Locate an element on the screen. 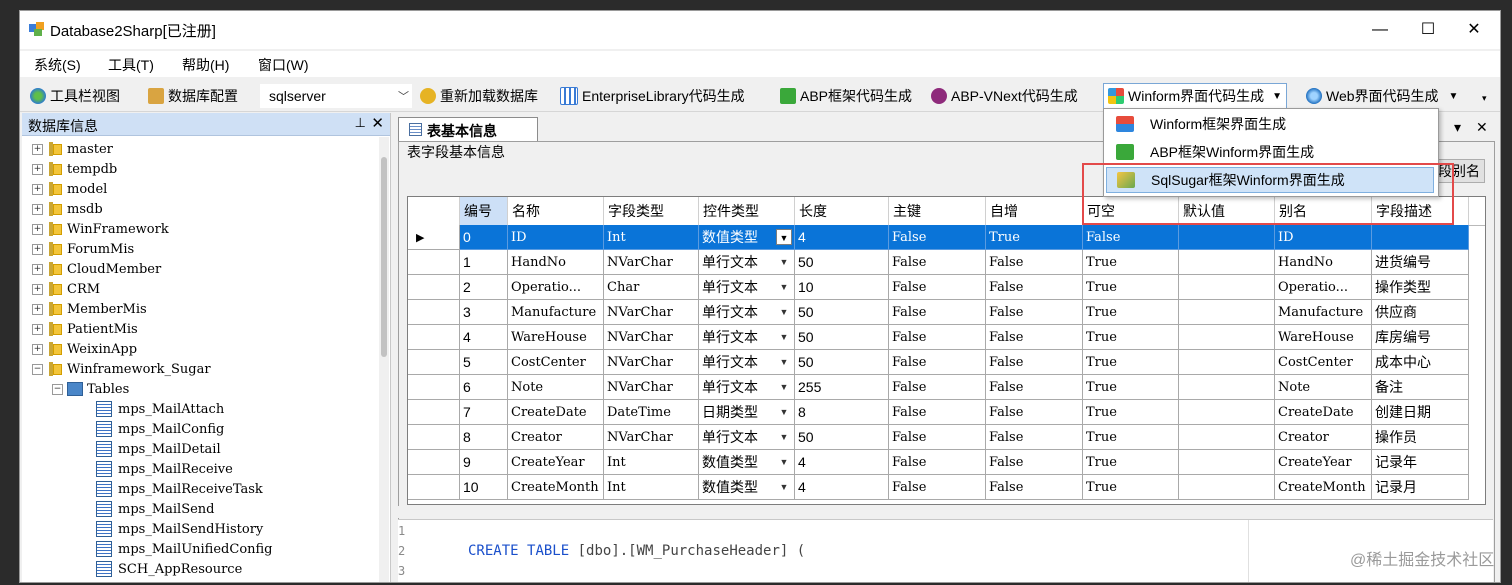 Image resolution: width=1512 pixels, height=585 pixels. abp-vnext-codegen-button: ABP-VNext代码生成 is located at coordinates (1004, 96).